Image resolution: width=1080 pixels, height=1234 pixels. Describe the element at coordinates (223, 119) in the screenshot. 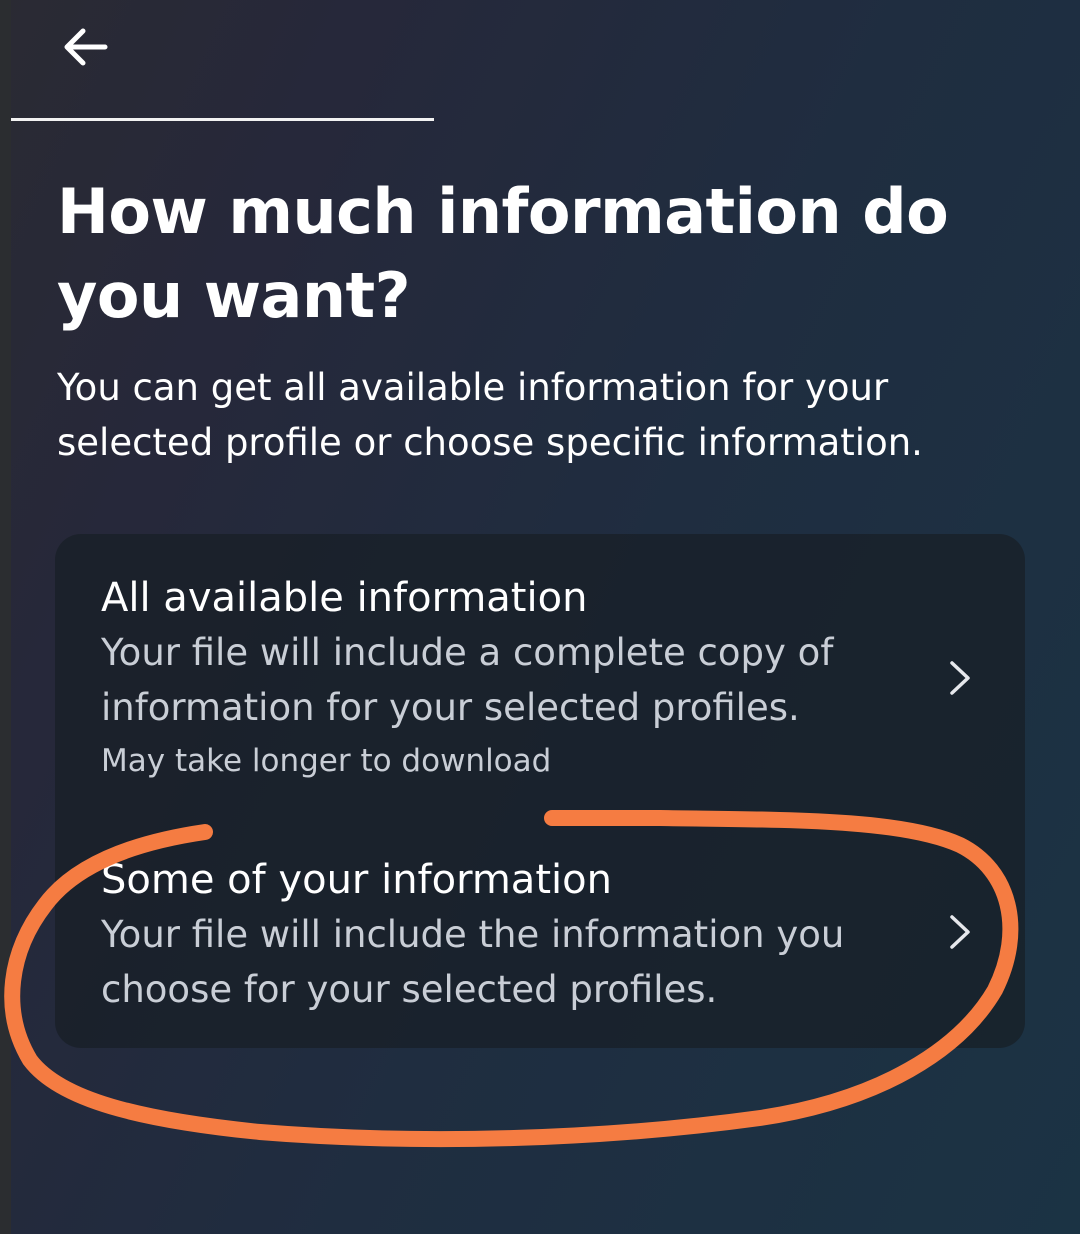

I see `progress-fill` at that location.